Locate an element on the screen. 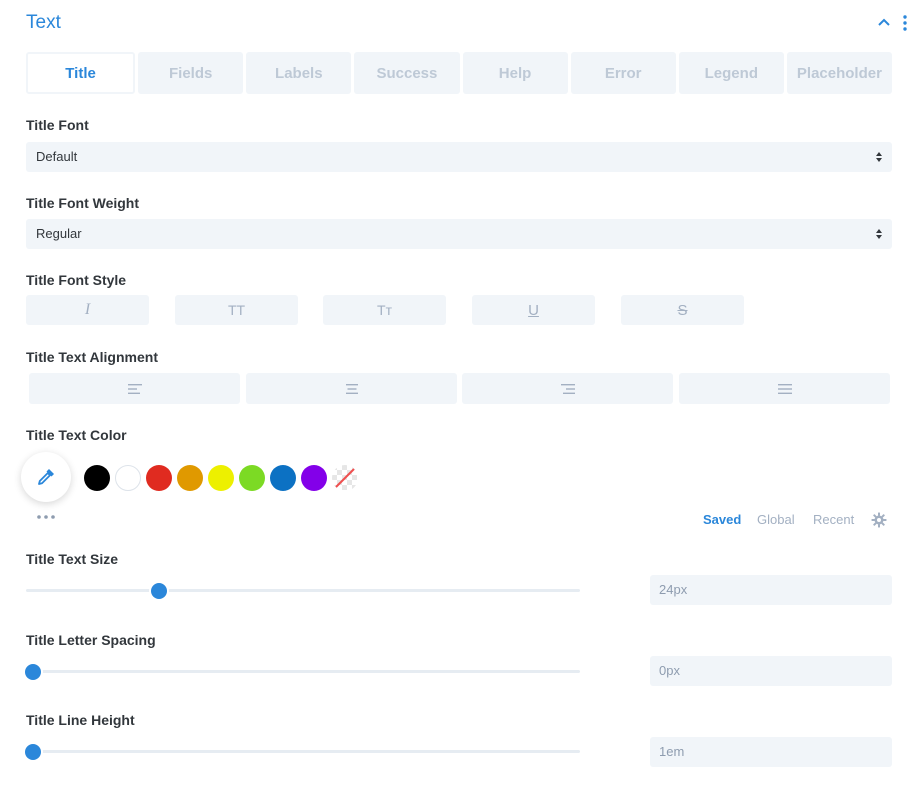  palette-tab-recent: Recent is located at coordinates (833, 519).